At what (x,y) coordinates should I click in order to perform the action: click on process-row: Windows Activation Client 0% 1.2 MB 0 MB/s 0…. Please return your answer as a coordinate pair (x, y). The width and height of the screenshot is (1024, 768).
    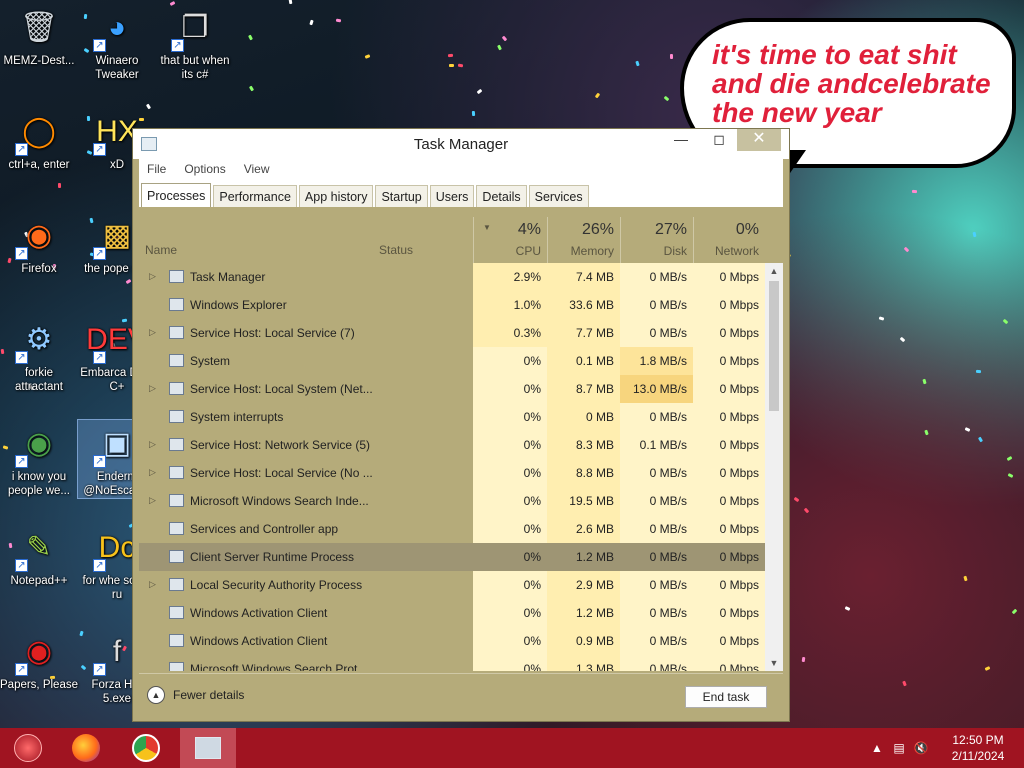
    Looking at the image, I should click on (452, 613).